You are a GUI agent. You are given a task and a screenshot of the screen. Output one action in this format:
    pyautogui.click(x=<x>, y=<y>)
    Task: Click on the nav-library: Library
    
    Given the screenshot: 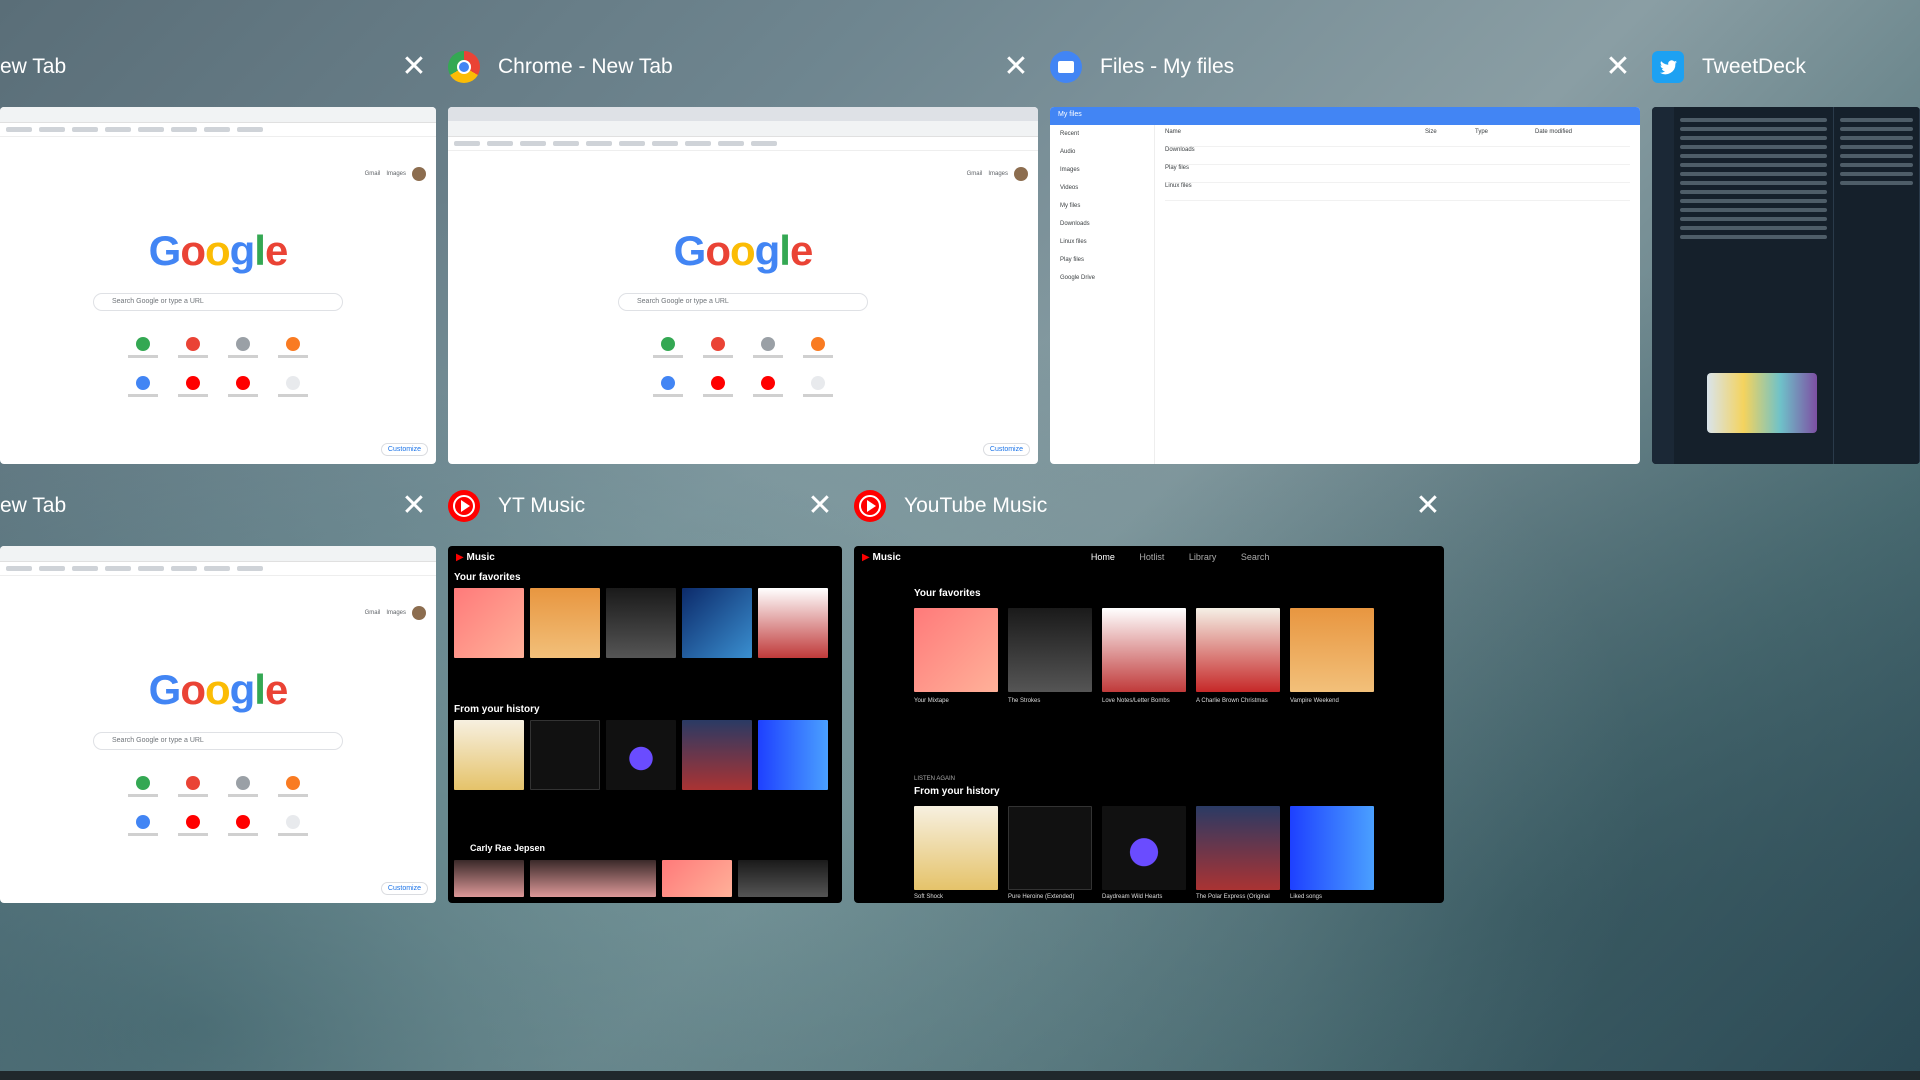 What is the action you would take?
    pyautogui.click(x=1202, y=557)
    